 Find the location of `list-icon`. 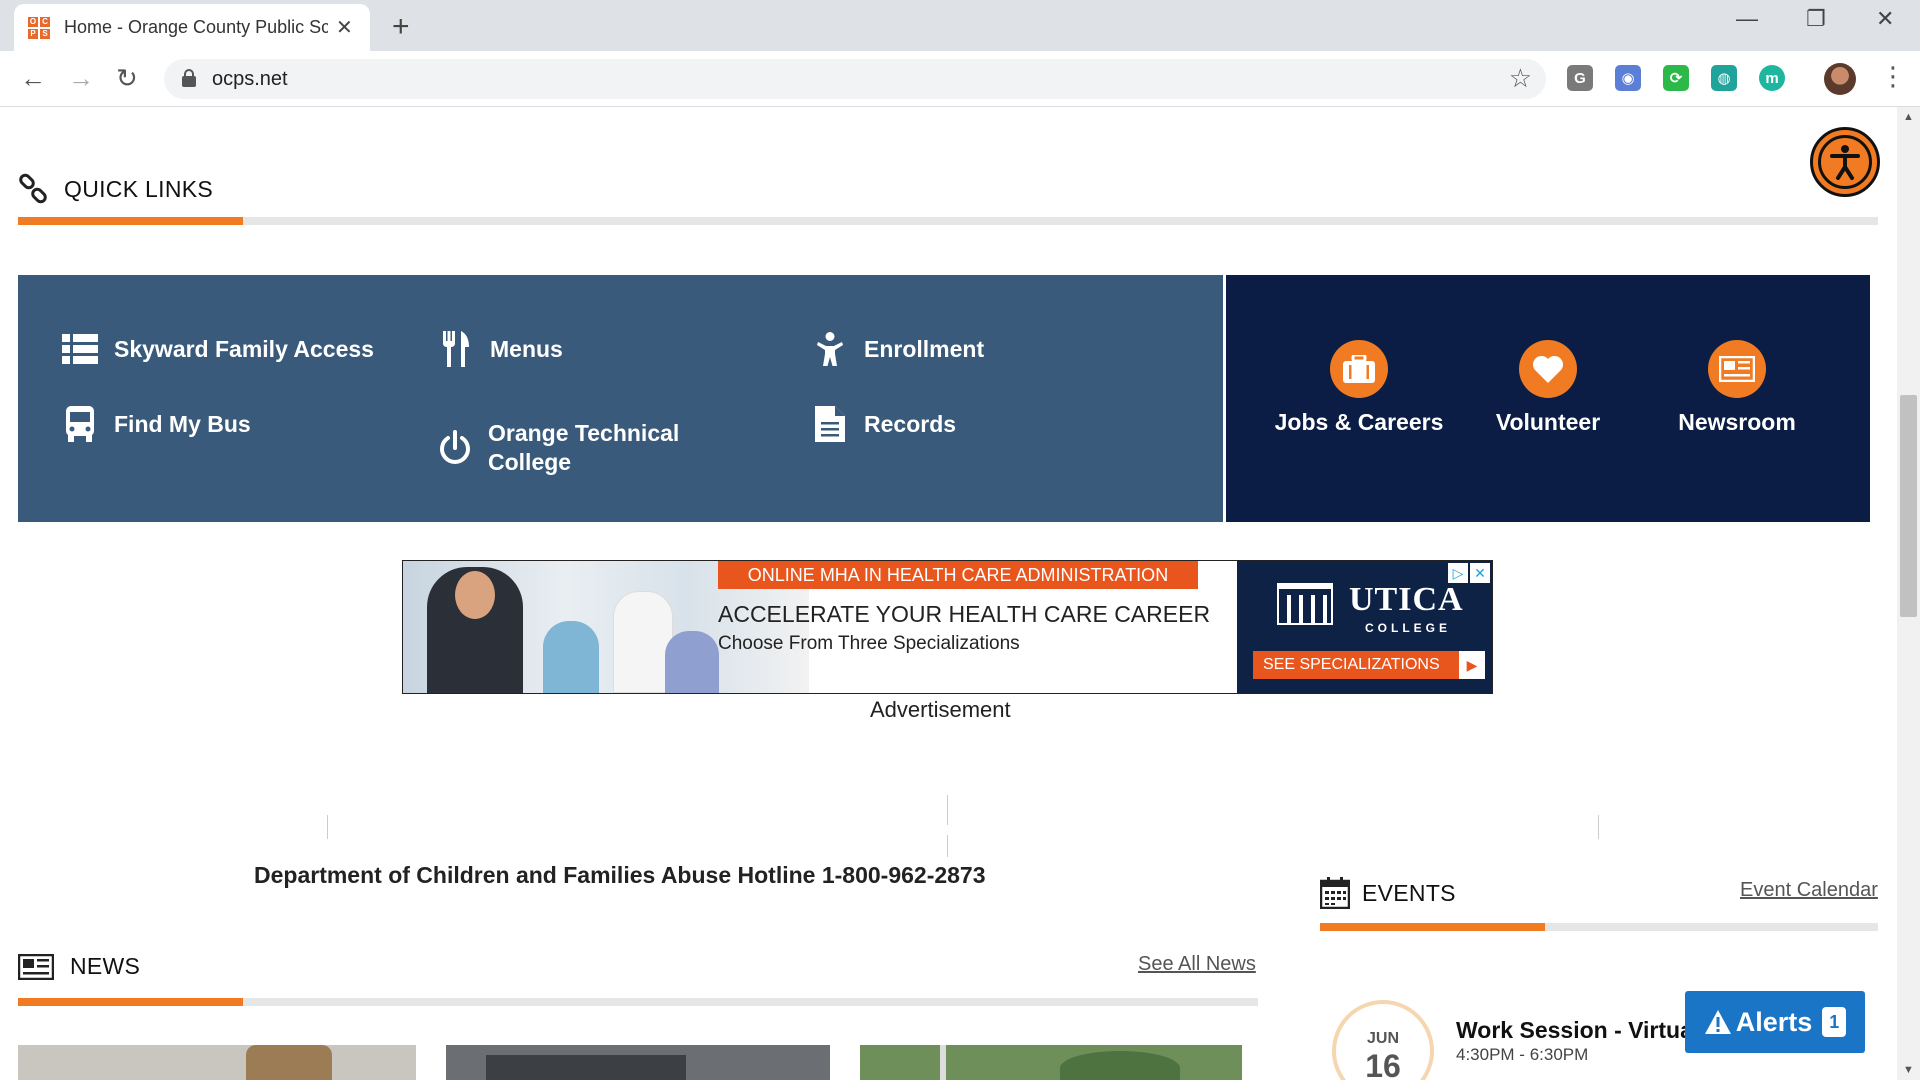

list-icon is located at coordinates (80, 349).